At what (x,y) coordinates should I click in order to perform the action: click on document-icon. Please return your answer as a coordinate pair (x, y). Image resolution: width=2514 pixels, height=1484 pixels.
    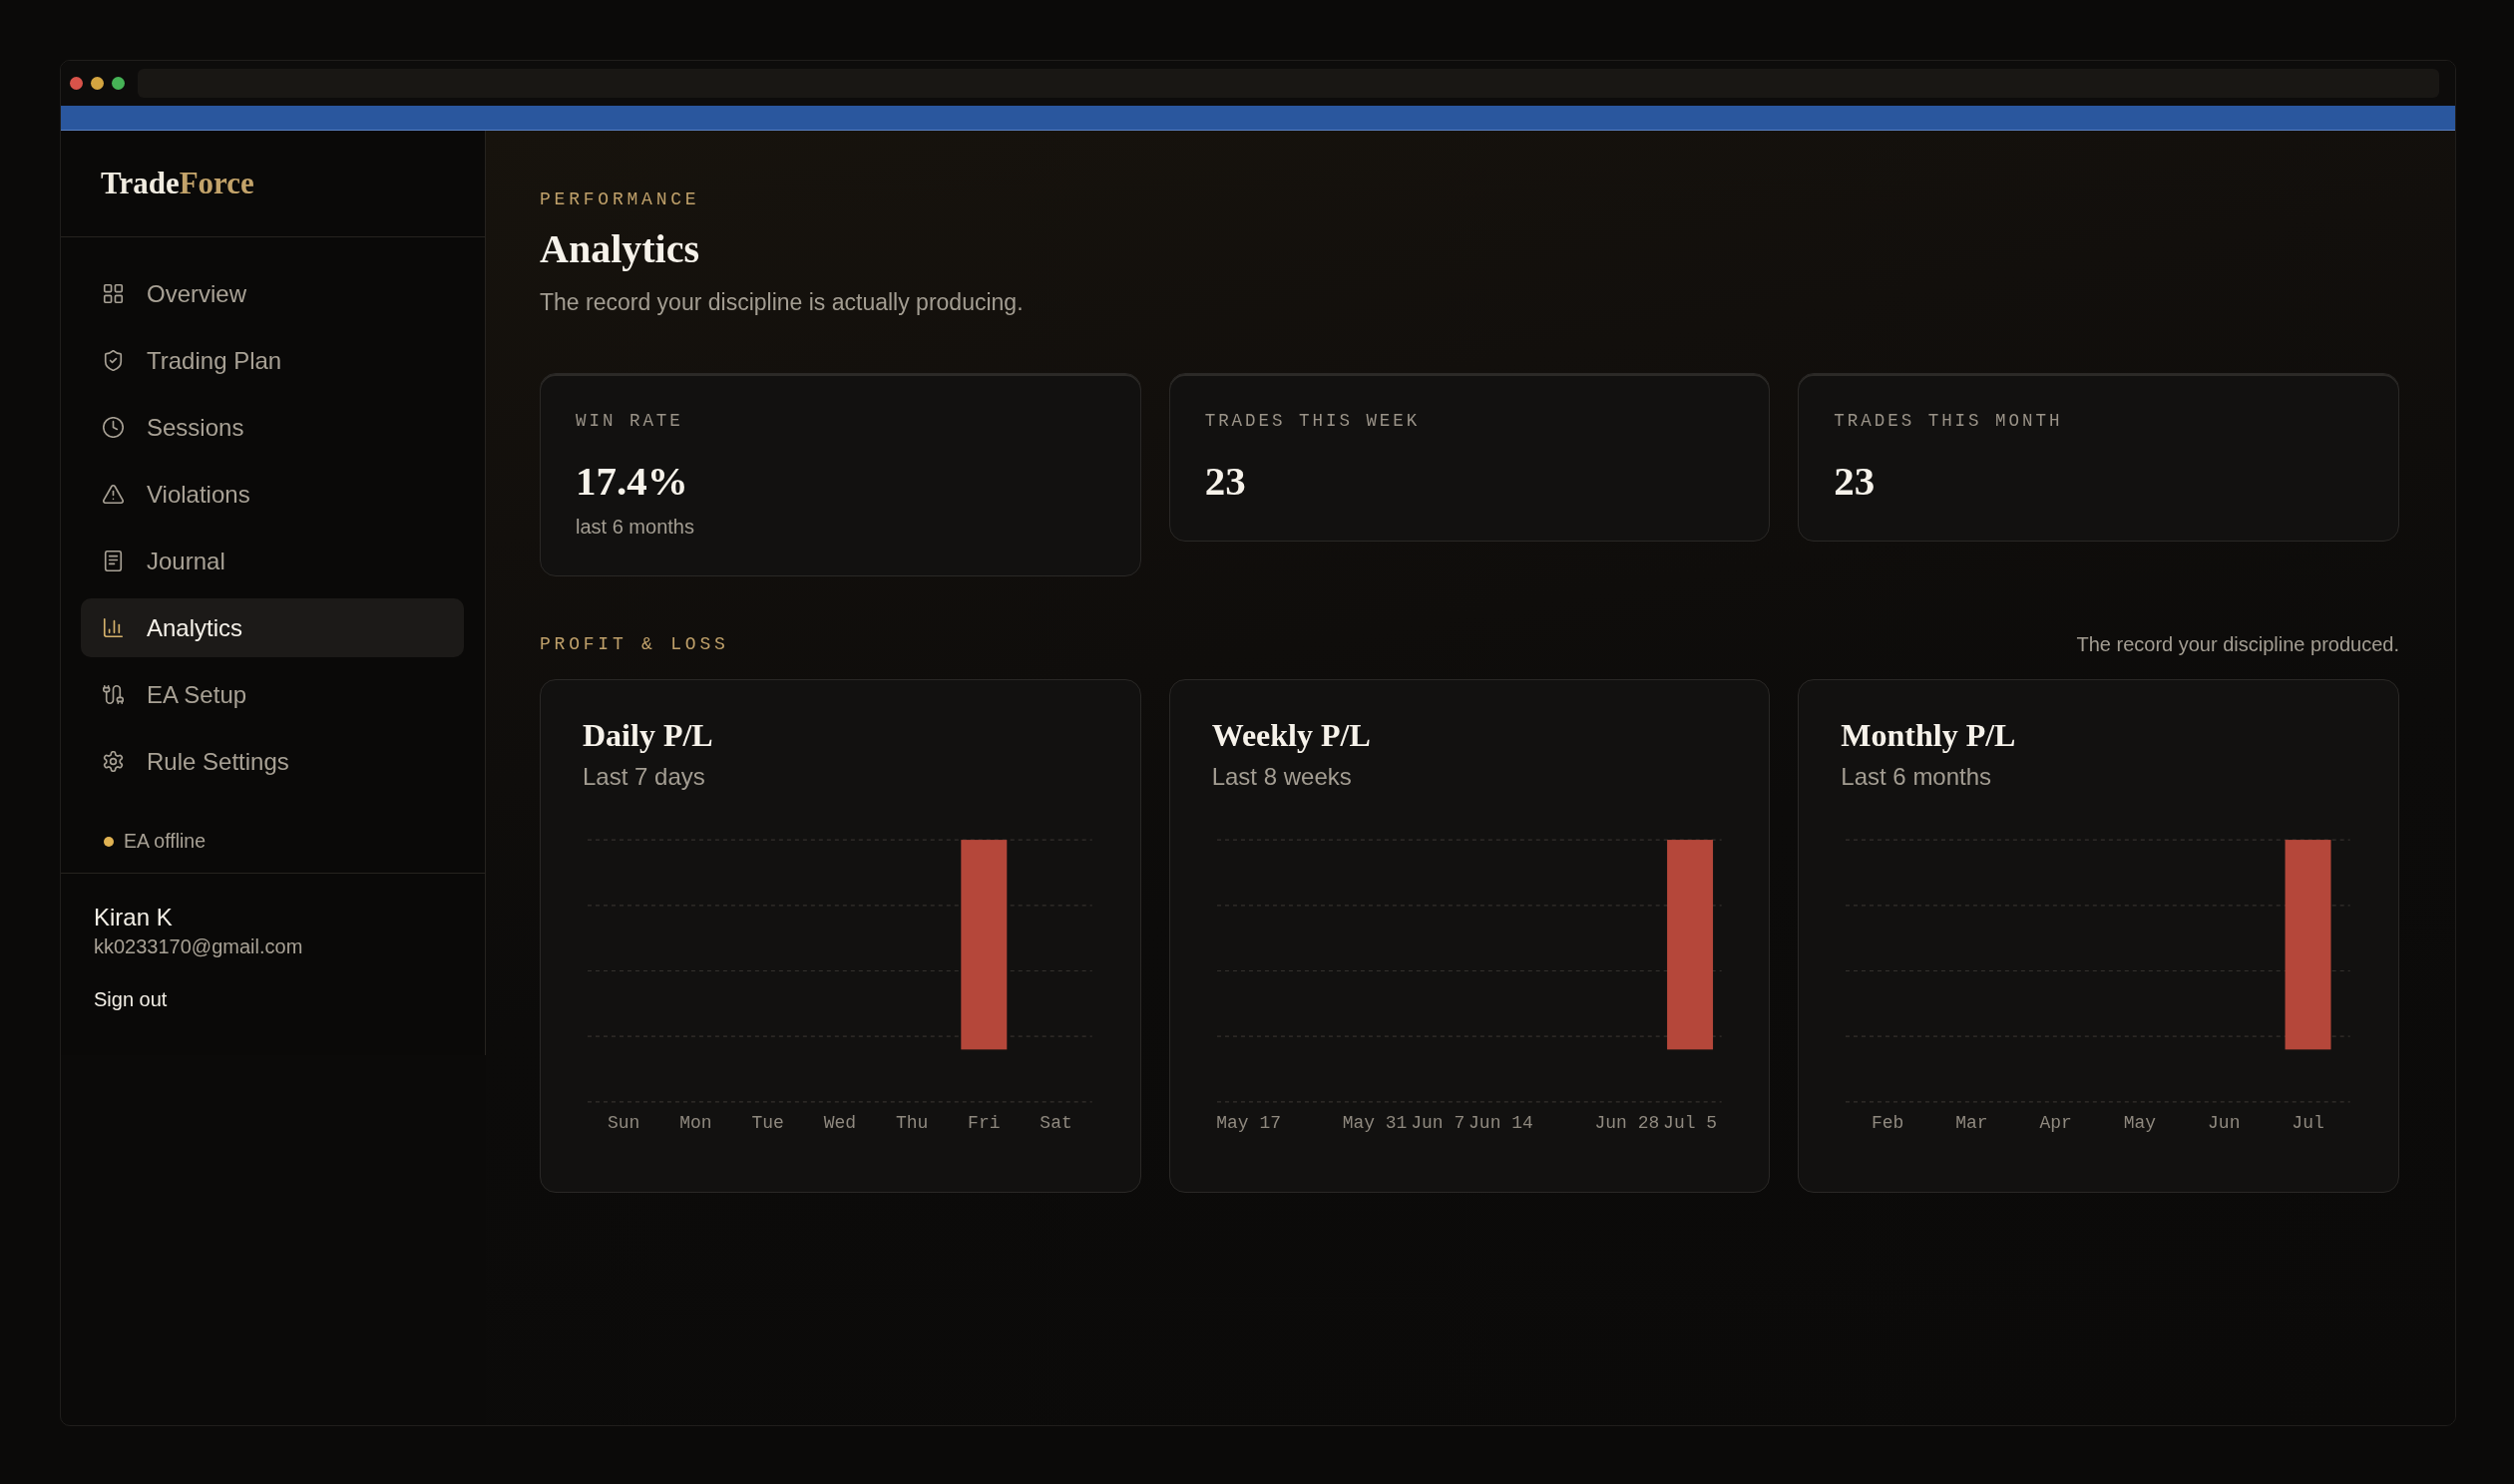
    Looking at the image, I should click on (113, 561).